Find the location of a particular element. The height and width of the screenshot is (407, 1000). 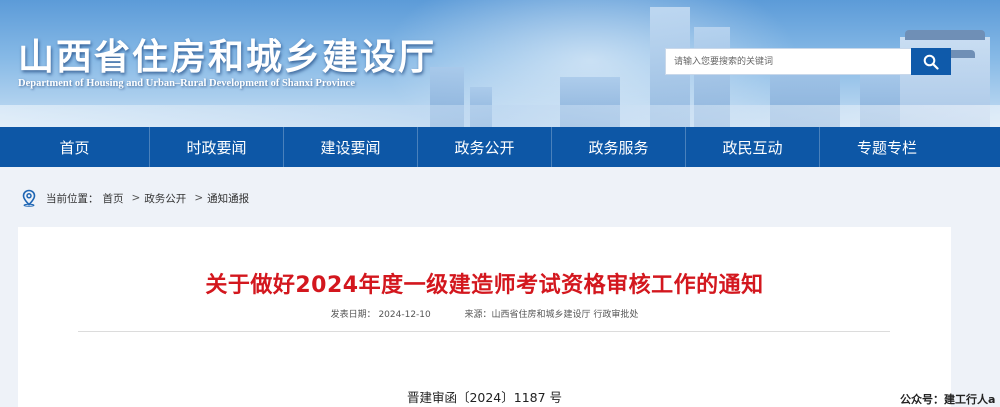

breadcrumb-item-home: 首页 is located at coordinates (113, 198).